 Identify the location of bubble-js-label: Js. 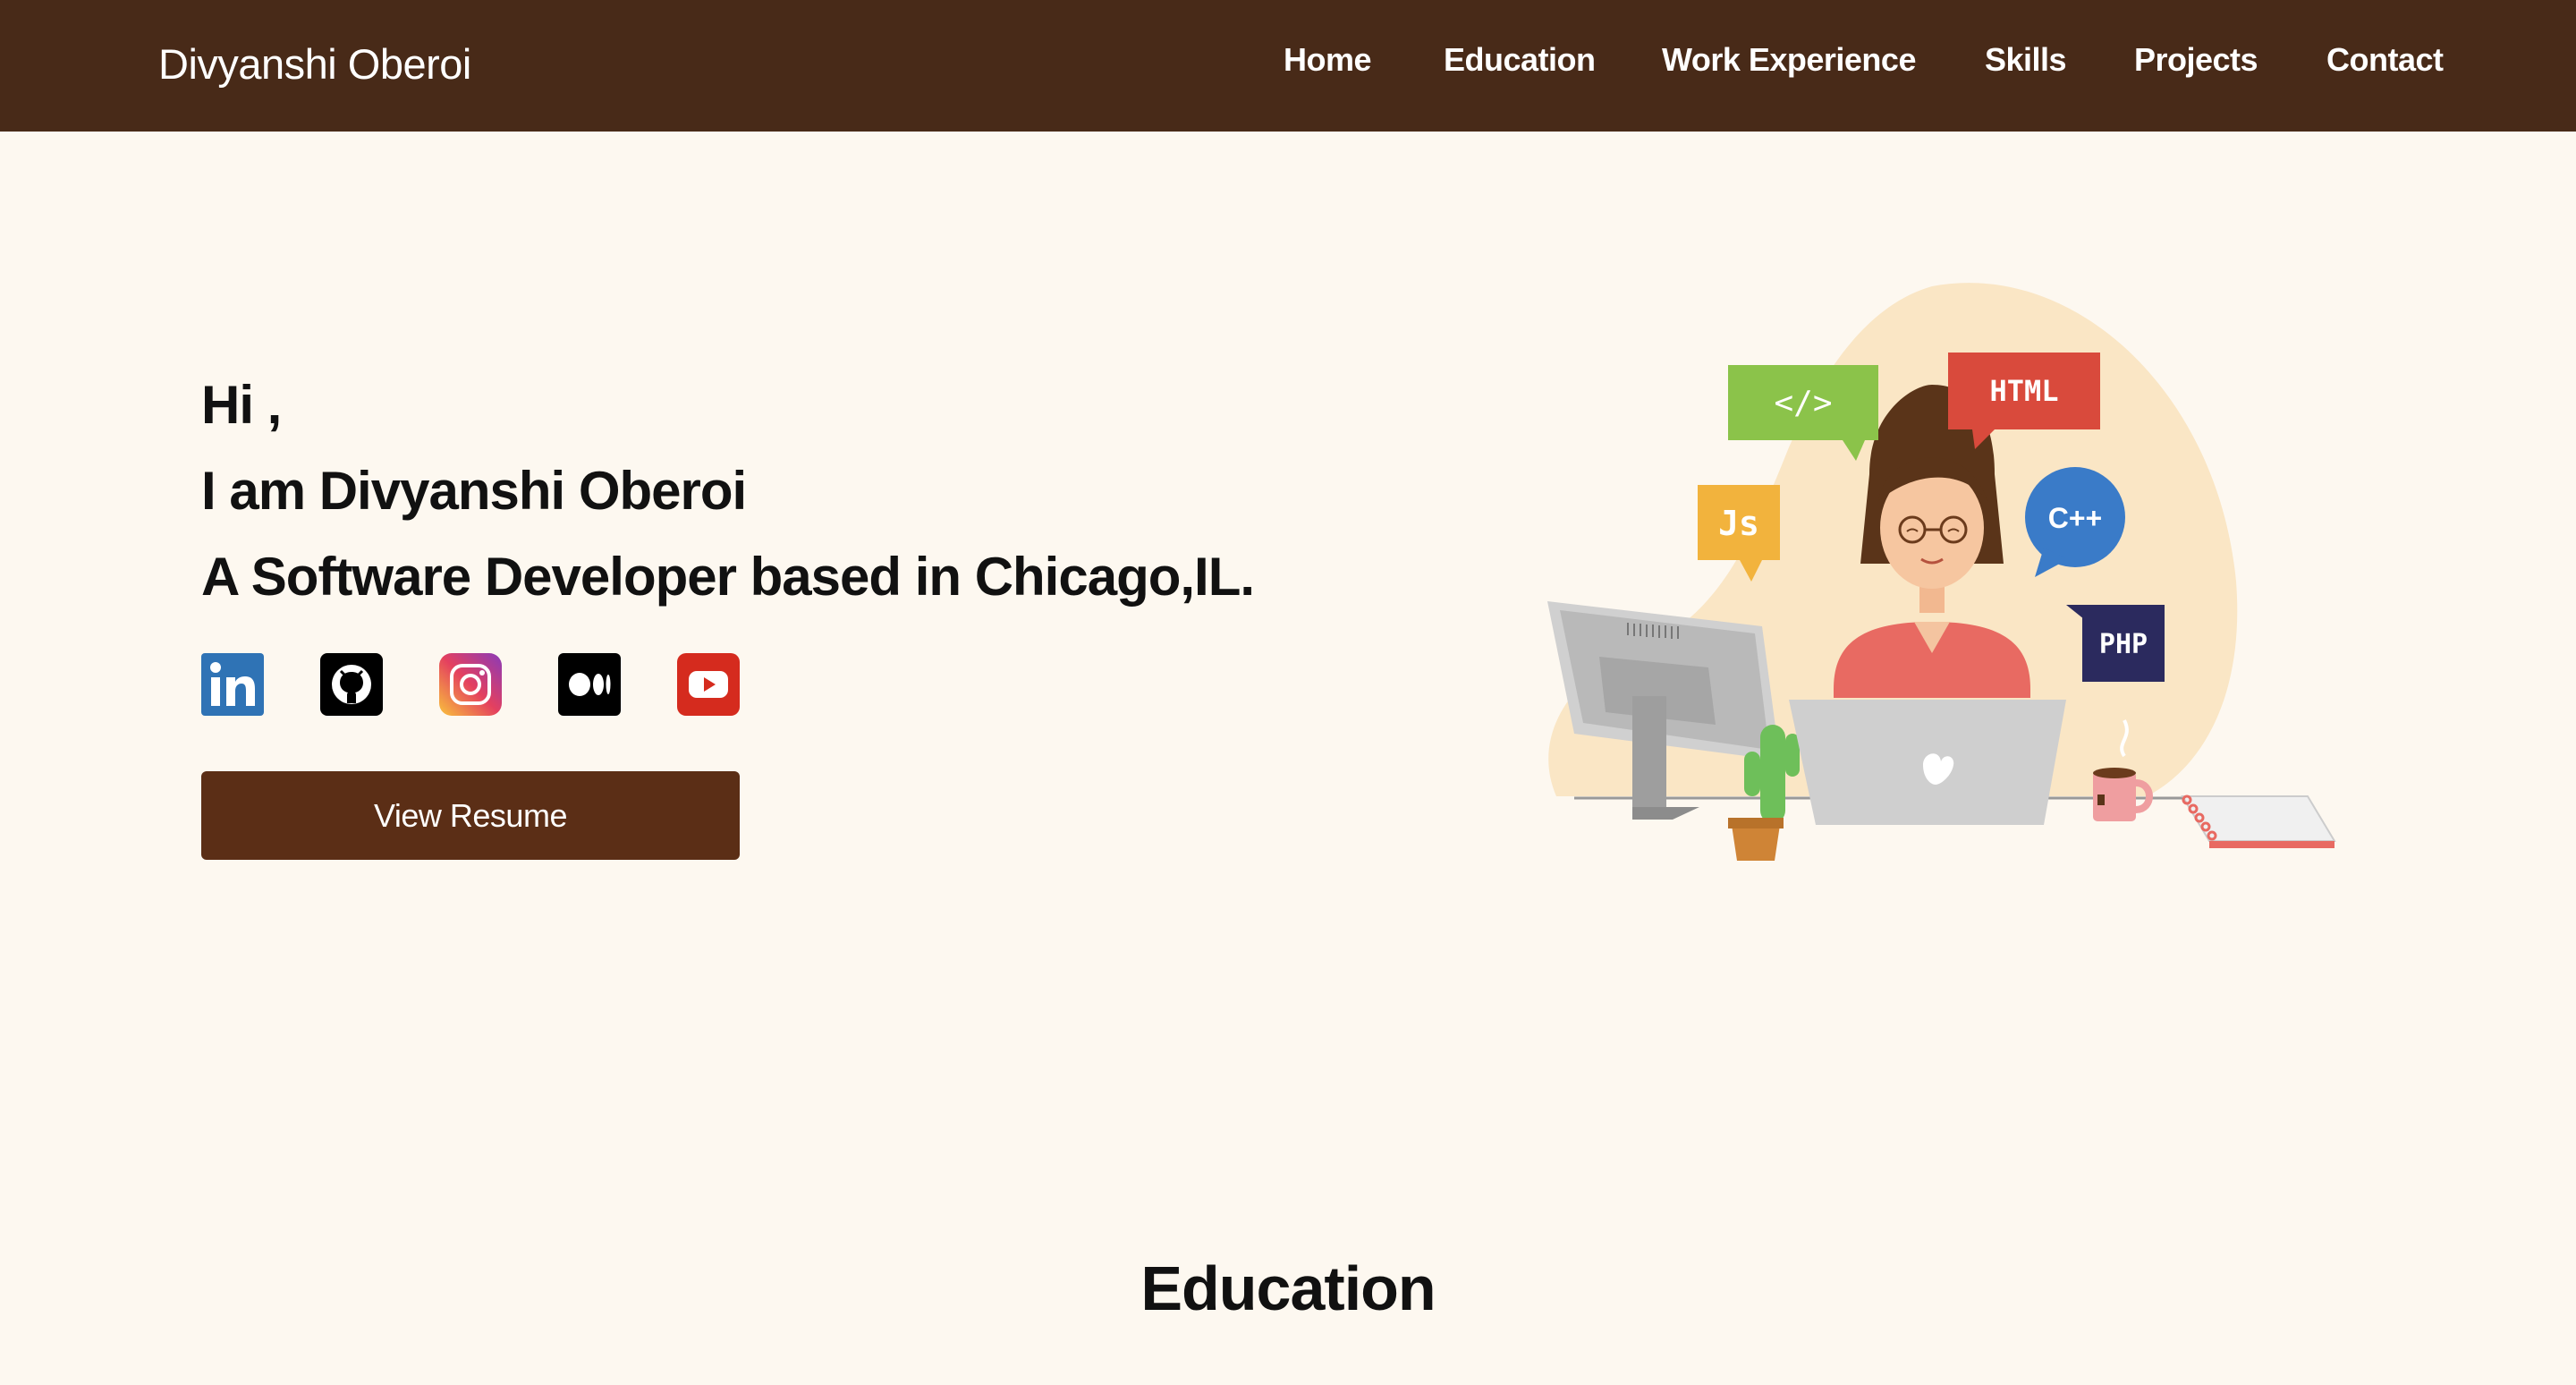
(1738, 523).